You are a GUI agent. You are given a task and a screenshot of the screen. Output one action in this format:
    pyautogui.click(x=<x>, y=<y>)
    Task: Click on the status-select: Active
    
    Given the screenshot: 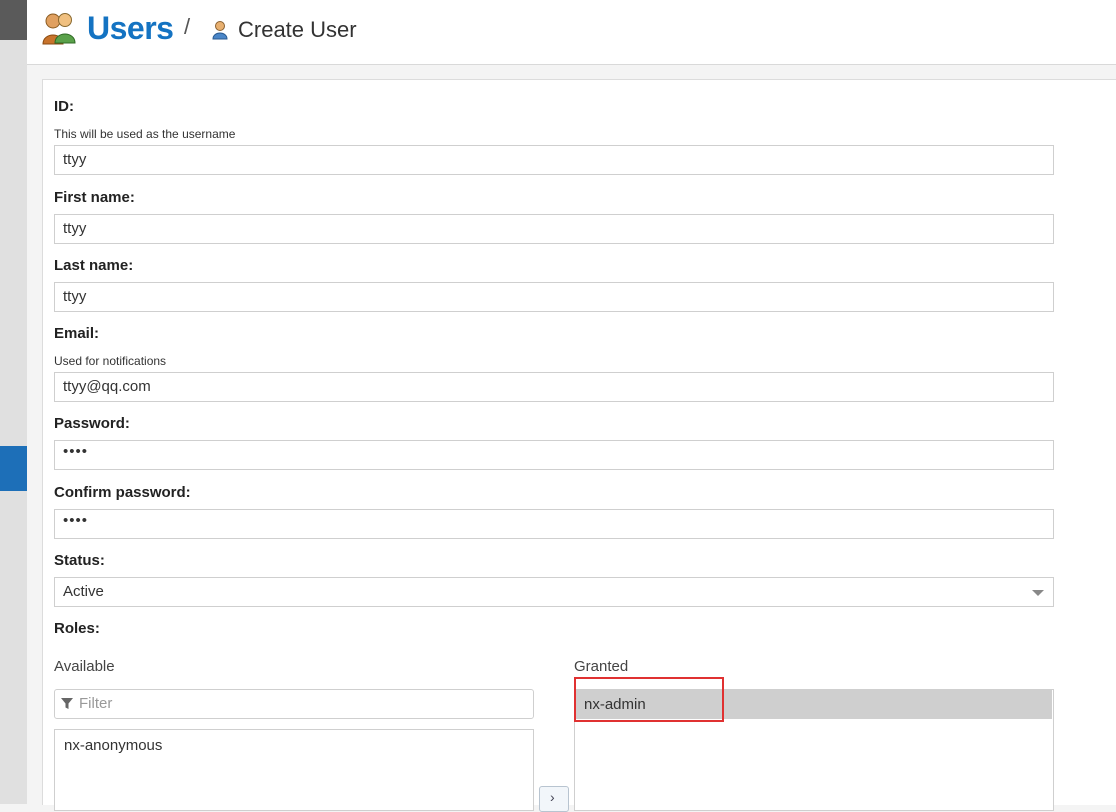 What is the action you would take?
    pyautogui.click(x=554, y=592)
    